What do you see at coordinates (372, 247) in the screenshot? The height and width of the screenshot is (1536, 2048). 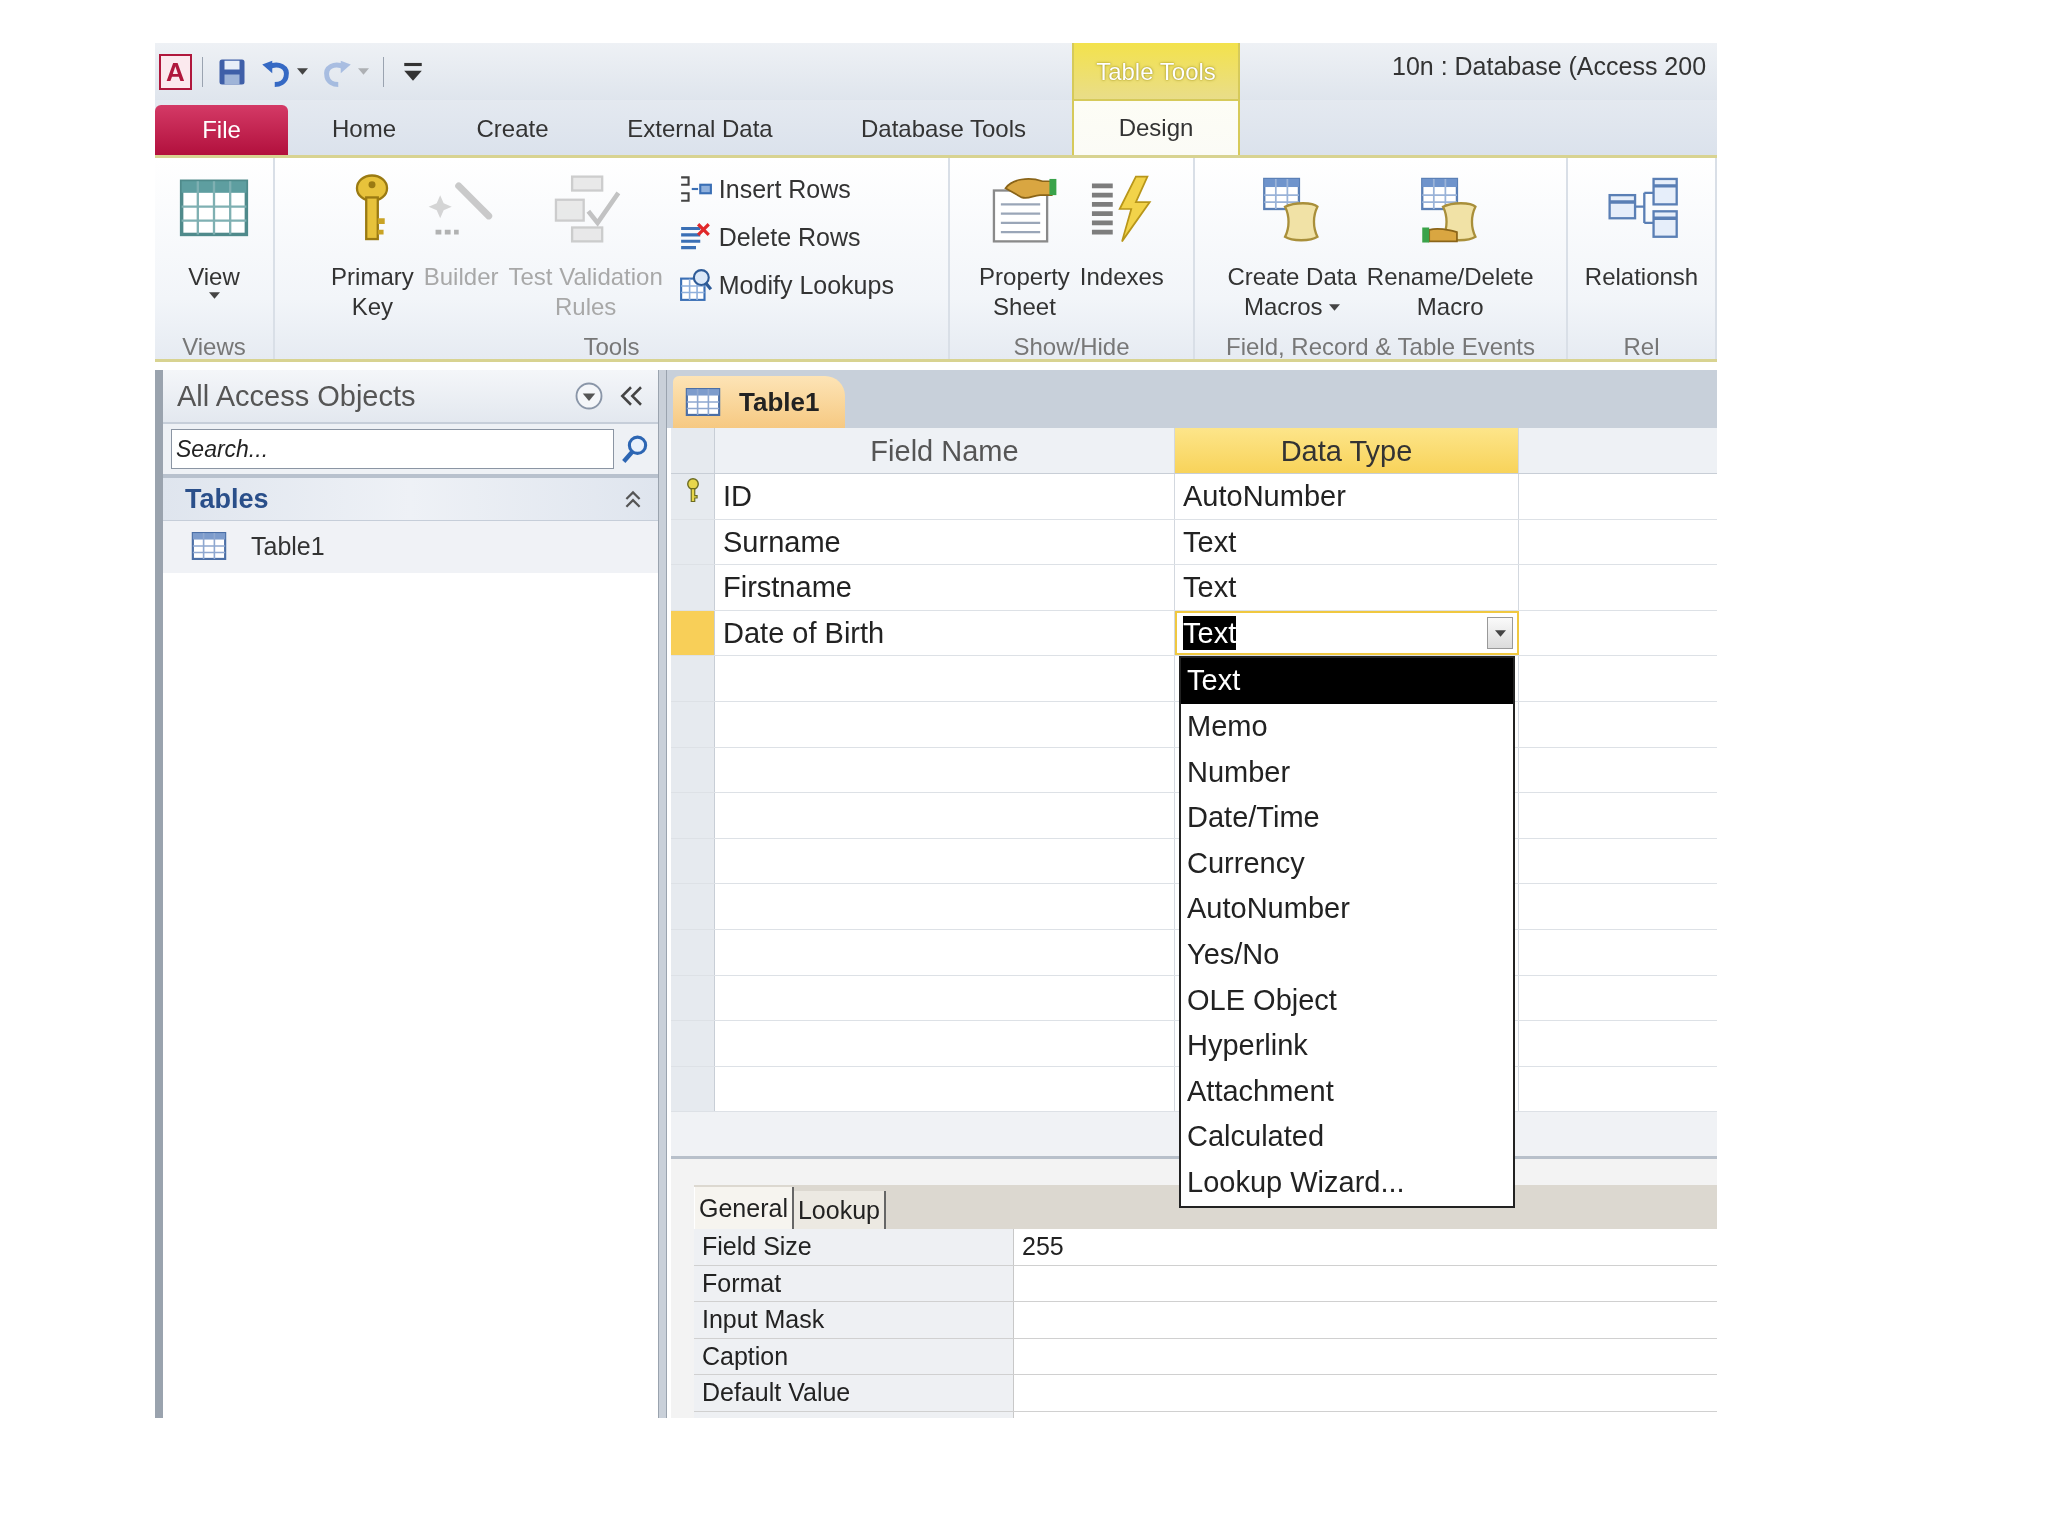 I see `ribbon-button: Primary Key` at bounding box center [372, 247].